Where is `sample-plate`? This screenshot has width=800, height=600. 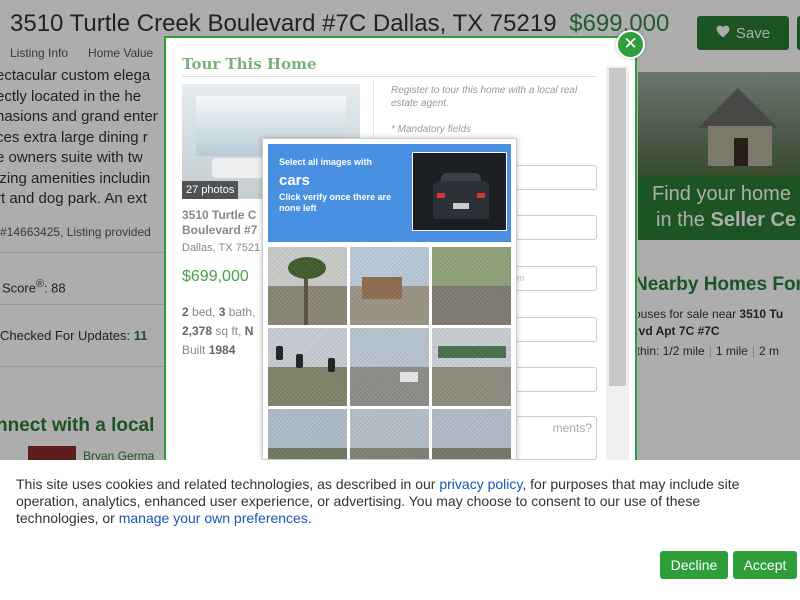 sample-plate is located at coordinates (461, 206).